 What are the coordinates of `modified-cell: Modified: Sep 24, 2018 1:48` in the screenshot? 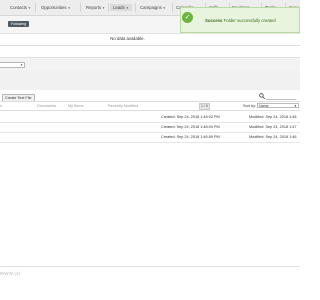 It's located at (273, 117).